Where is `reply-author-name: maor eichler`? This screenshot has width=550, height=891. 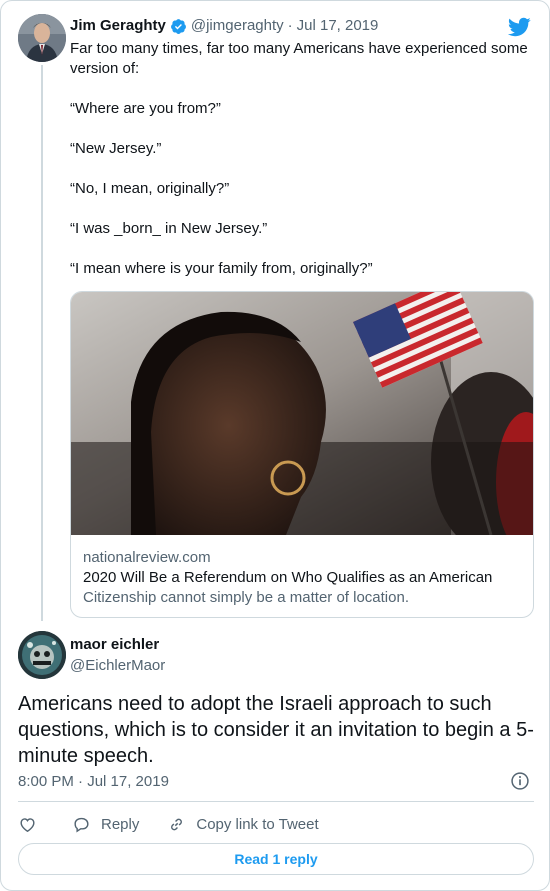 reply-author-name: maor eichler is located at coordinates (114, 645).